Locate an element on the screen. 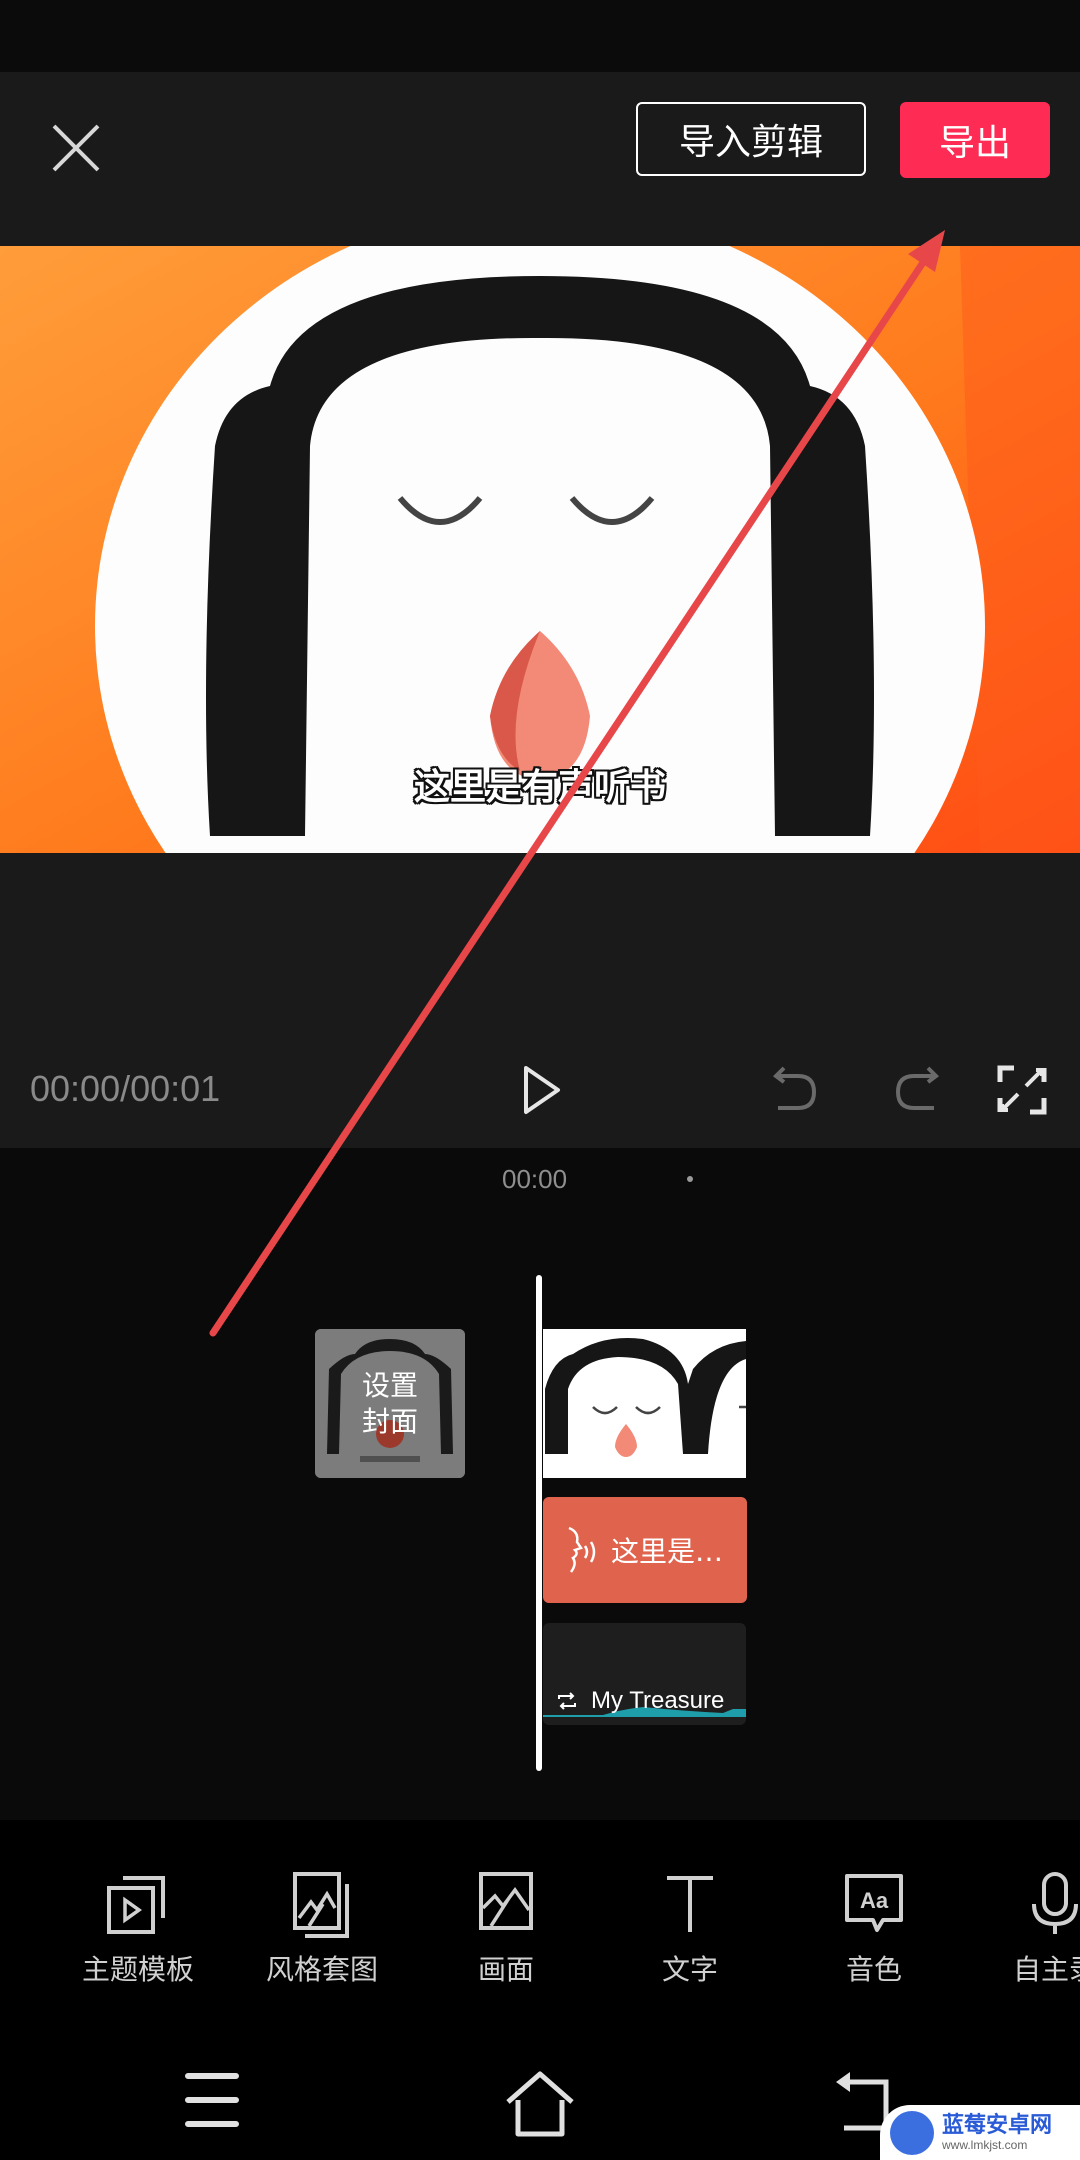 Image resolution: width=1080 pixels, height=2160 pixels. toolbar-label: 自主录 is located at coordinates (1046, 1969).